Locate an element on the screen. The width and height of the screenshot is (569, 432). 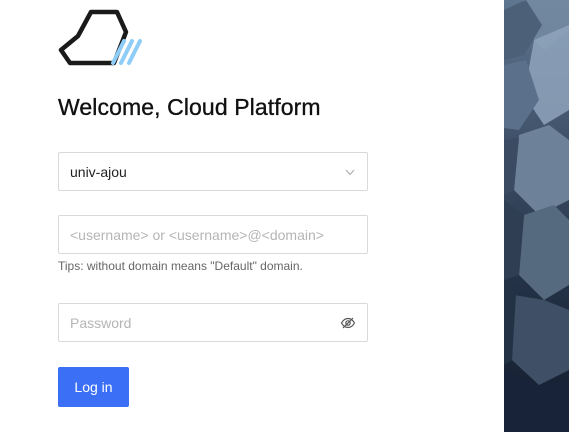
cloud-platform-logo-icon is located at coordinates (100, 37).